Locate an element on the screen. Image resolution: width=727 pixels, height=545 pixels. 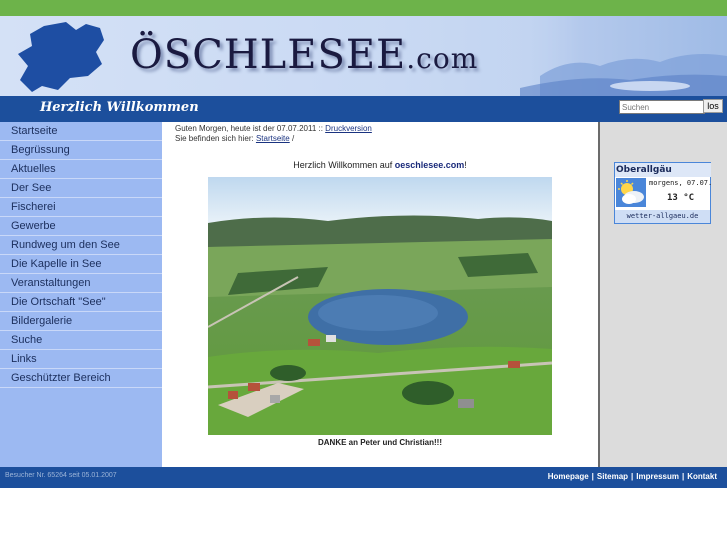
sidebar-item-bildergalerie: Bildergalerie is located at coordinates (81, 321).